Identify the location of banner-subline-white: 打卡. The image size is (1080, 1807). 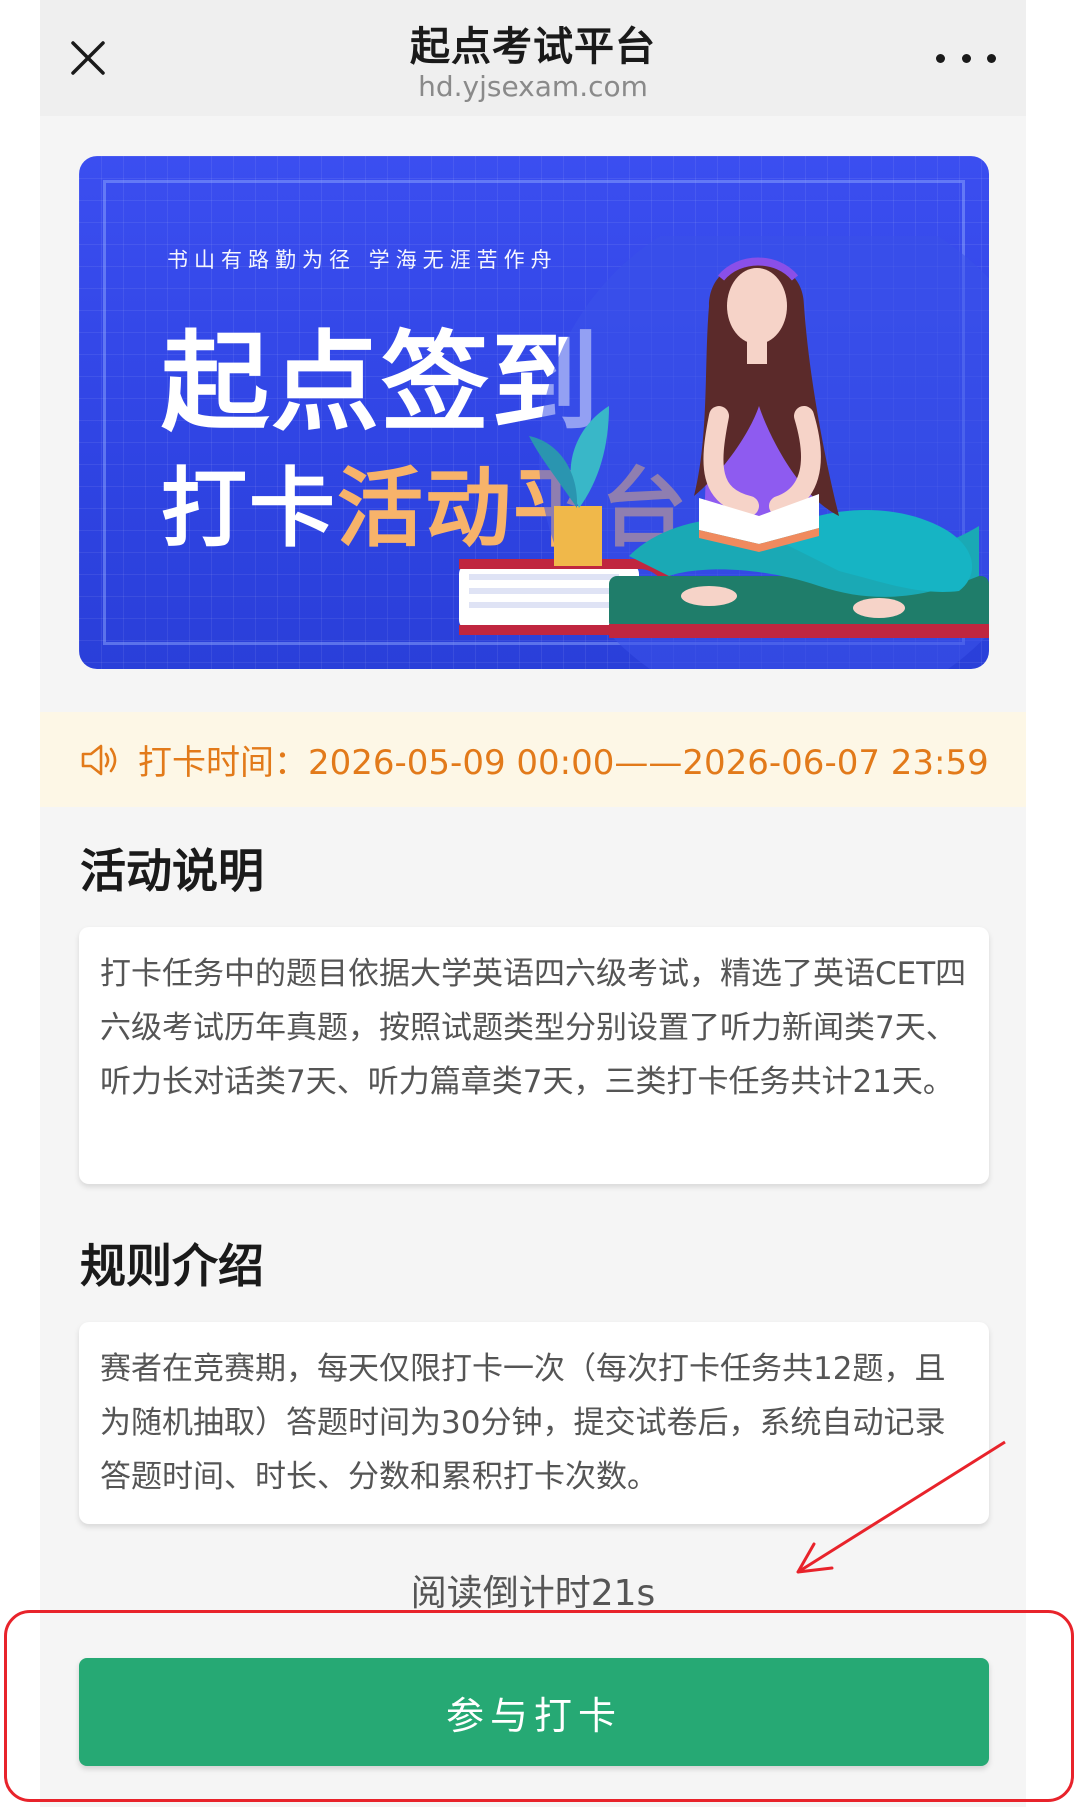
(249, 508).